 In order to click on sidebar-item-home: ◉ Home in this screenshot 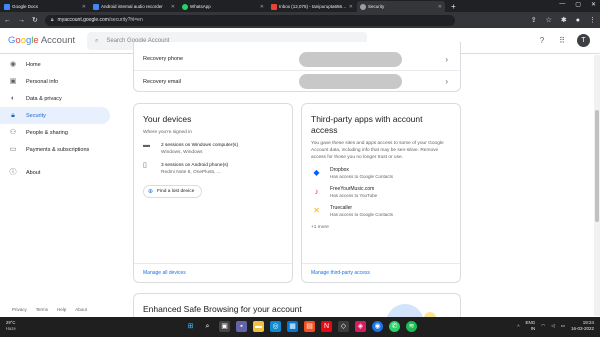, I will do `click(55, 64)`.